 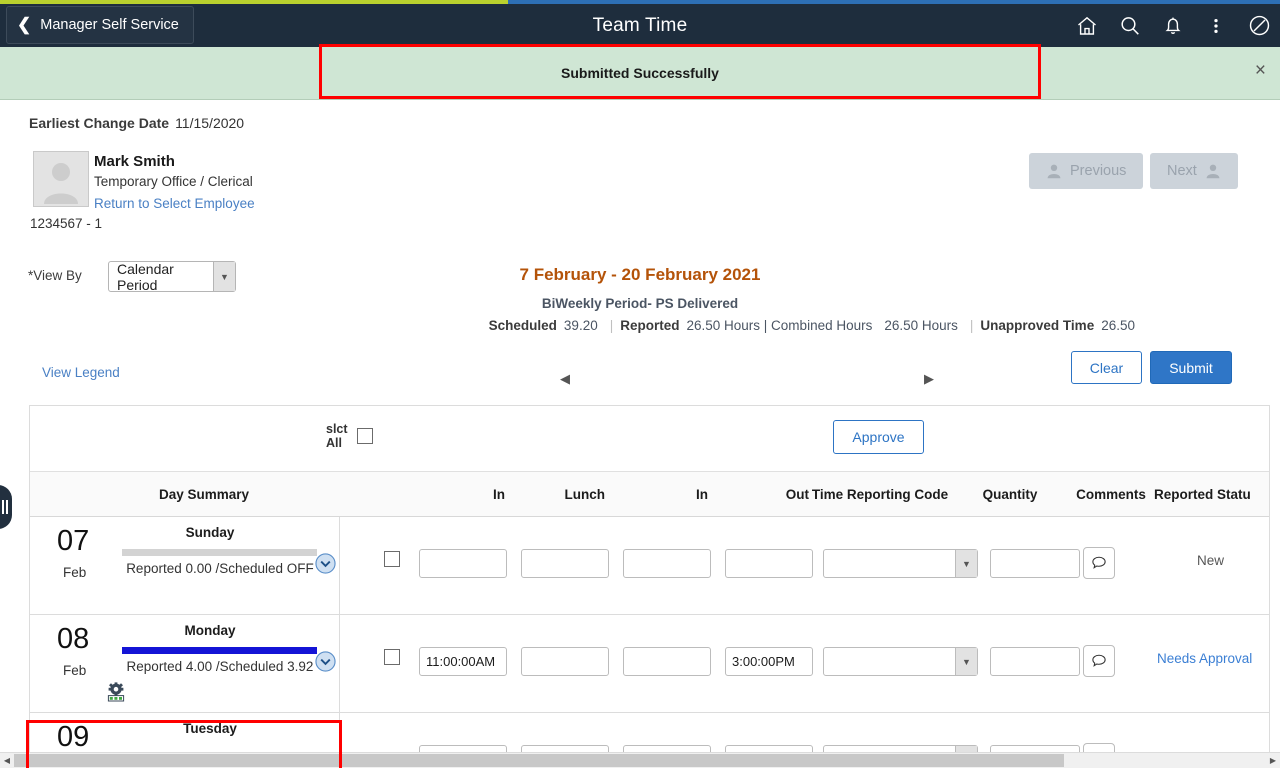 I want to click on day-summary-text: Reported 4.00 /Scheduled 3.92, so click(x=220, y=666).